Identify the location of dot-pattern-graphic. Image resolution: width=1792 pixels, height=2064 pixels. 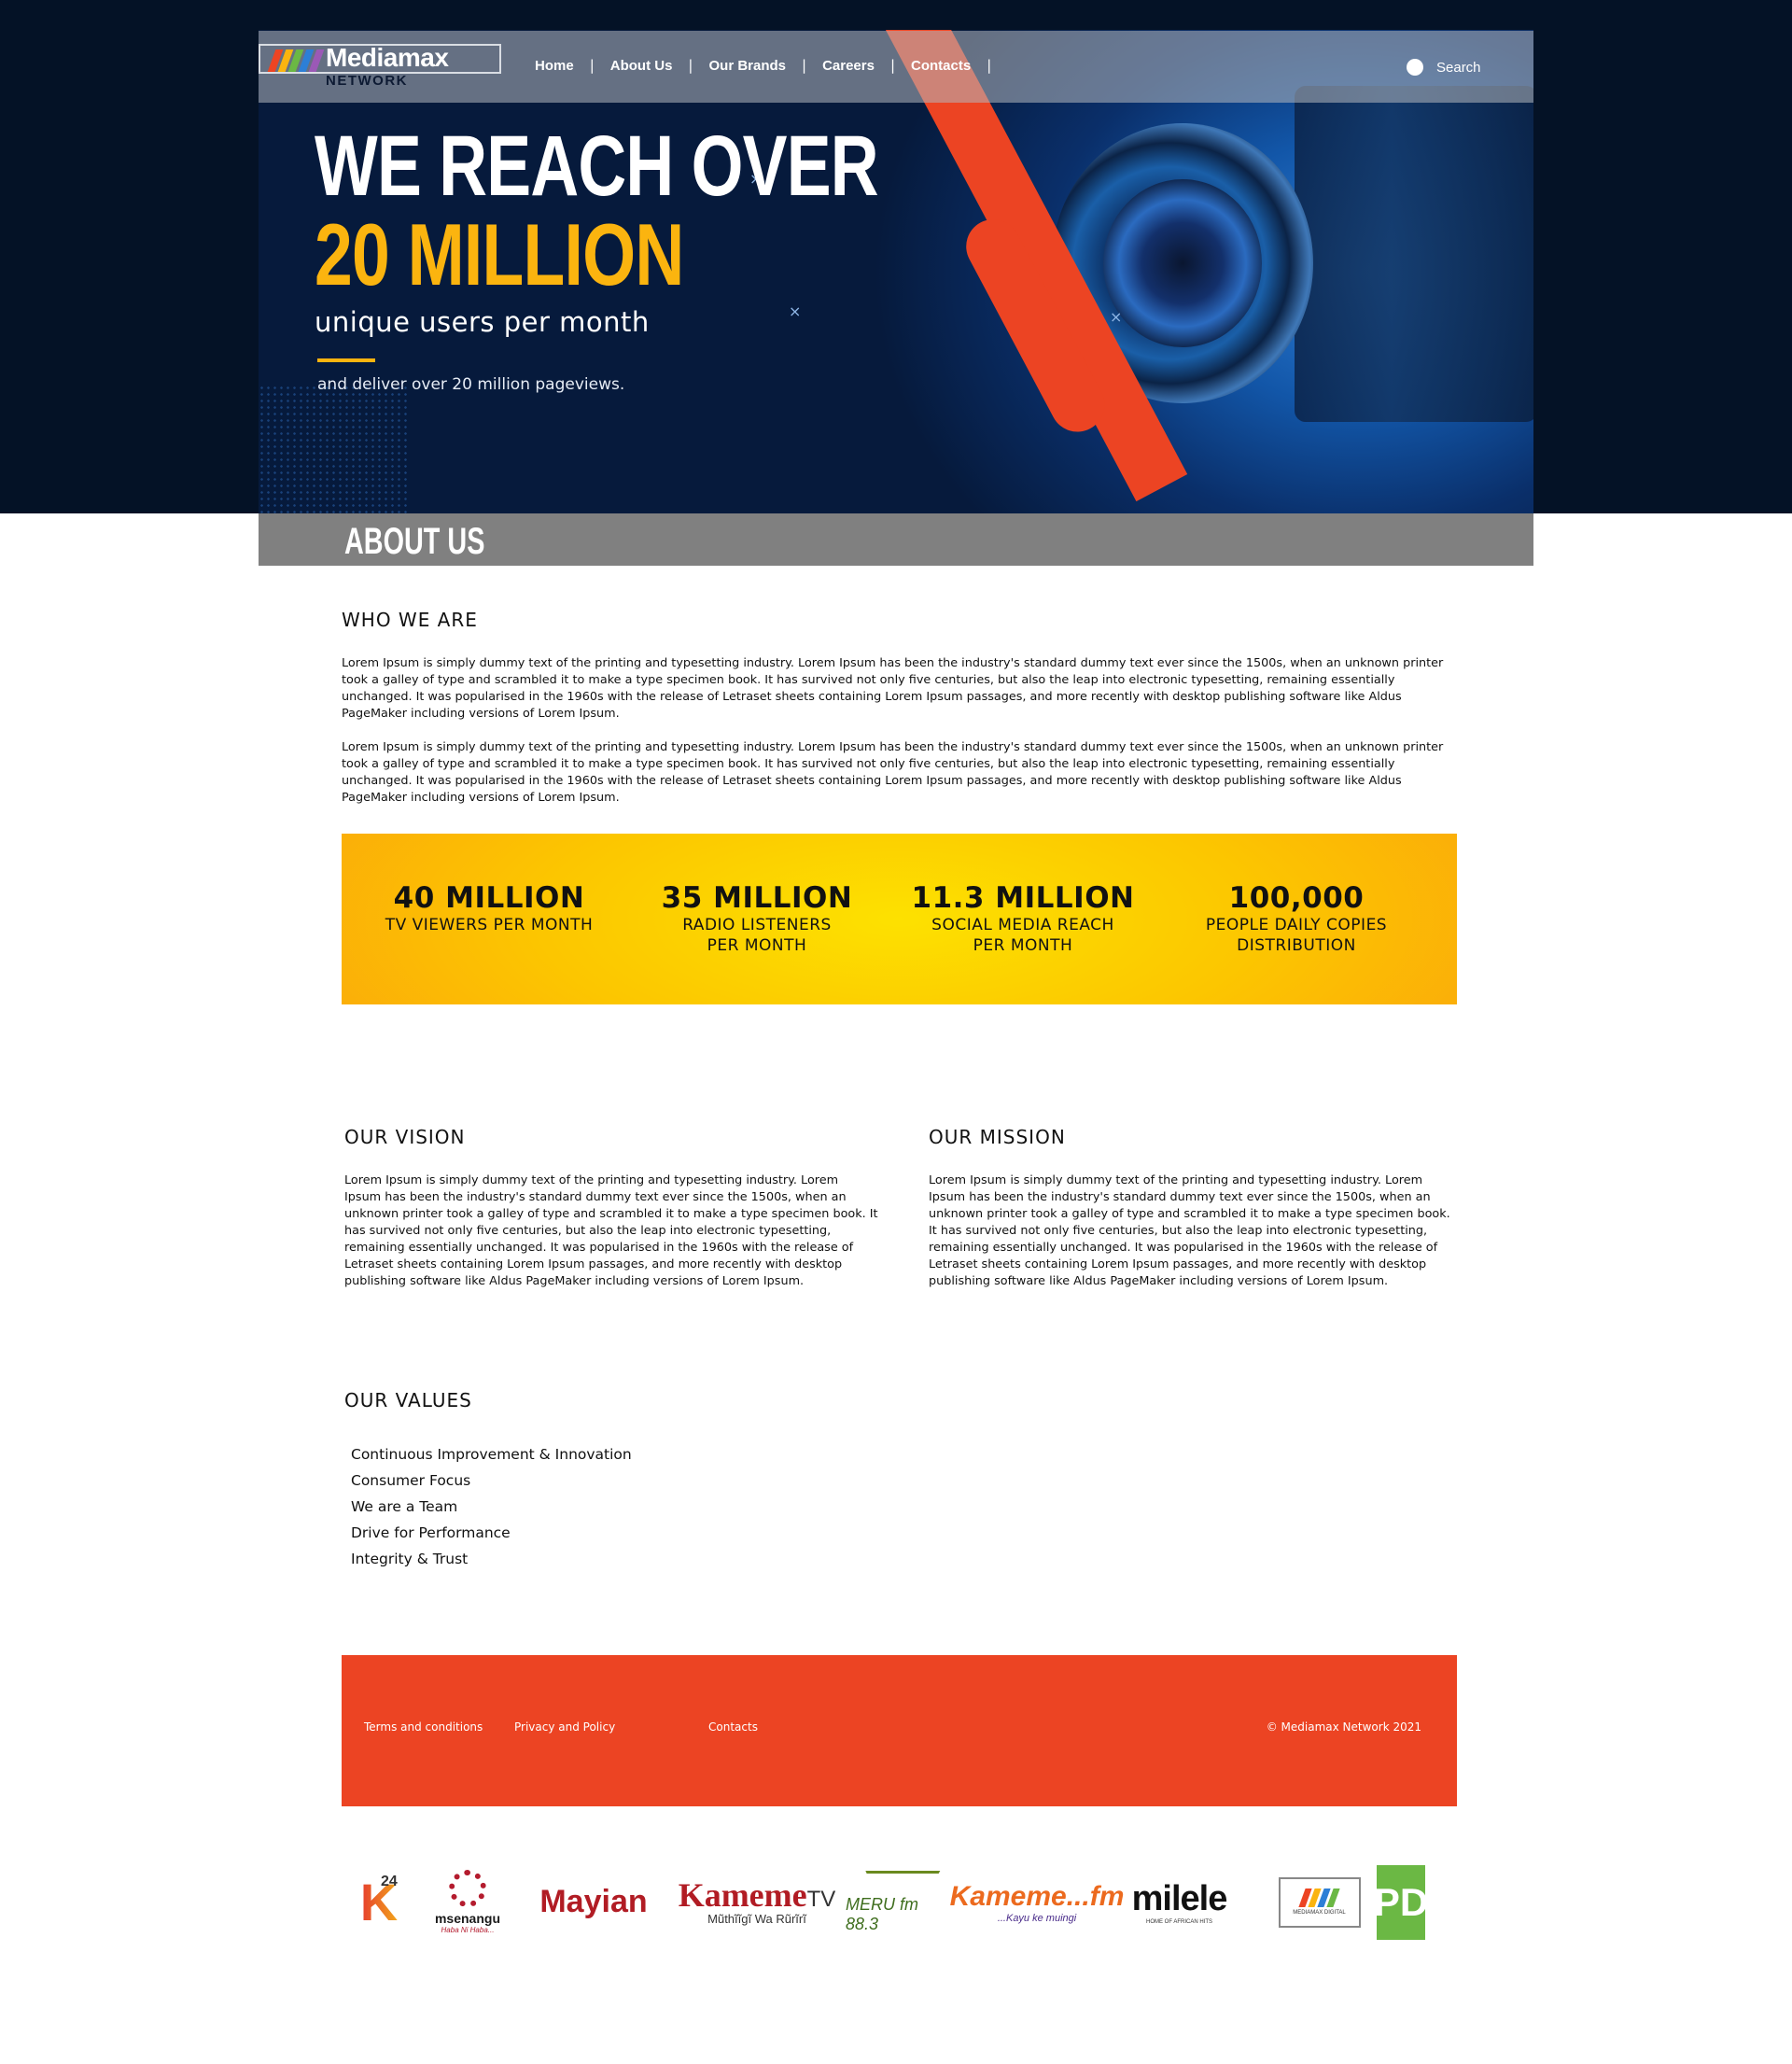
(333, 449).